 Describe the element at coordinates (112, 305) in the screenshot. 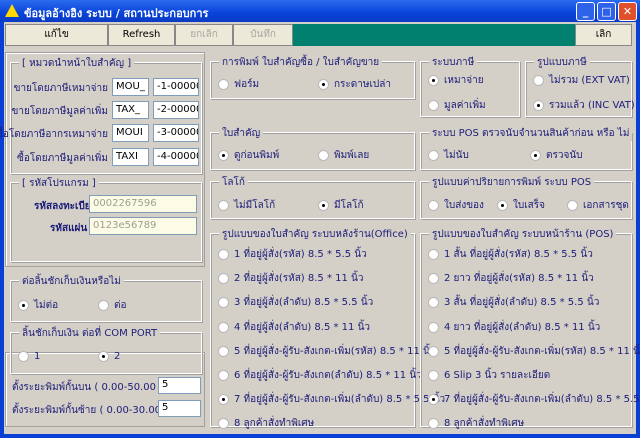

I see `radio-option: ต่อ` at that location.